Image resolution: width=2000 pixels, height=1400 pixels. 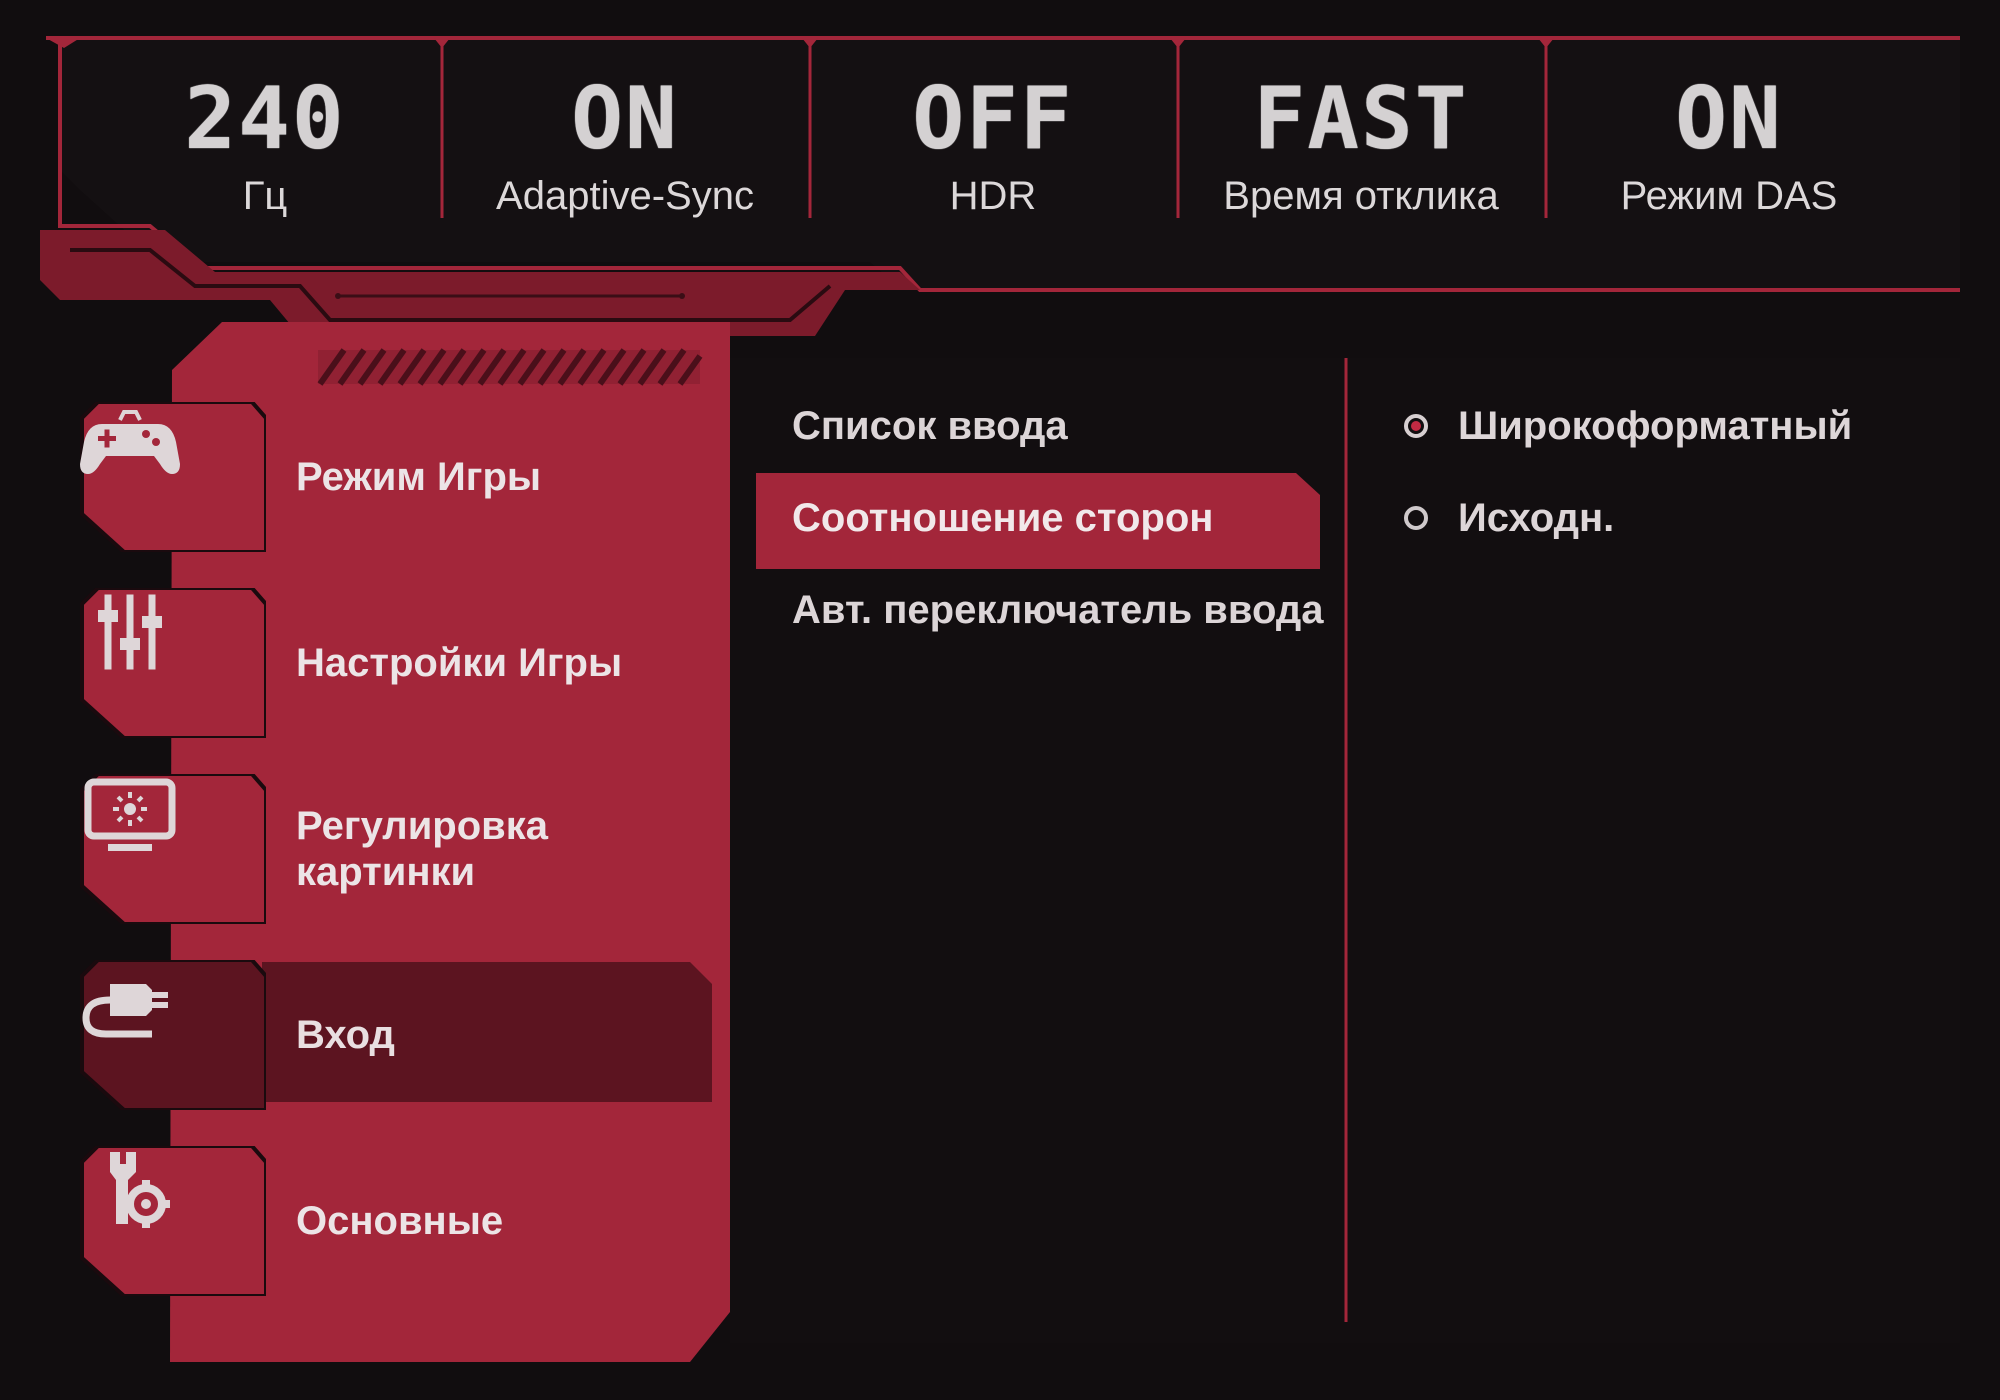 What do you see at coordinates (459, 663) in the screenshot?
I see `menu-item-label: Настройки Игры` at bounding box center [459, 663].